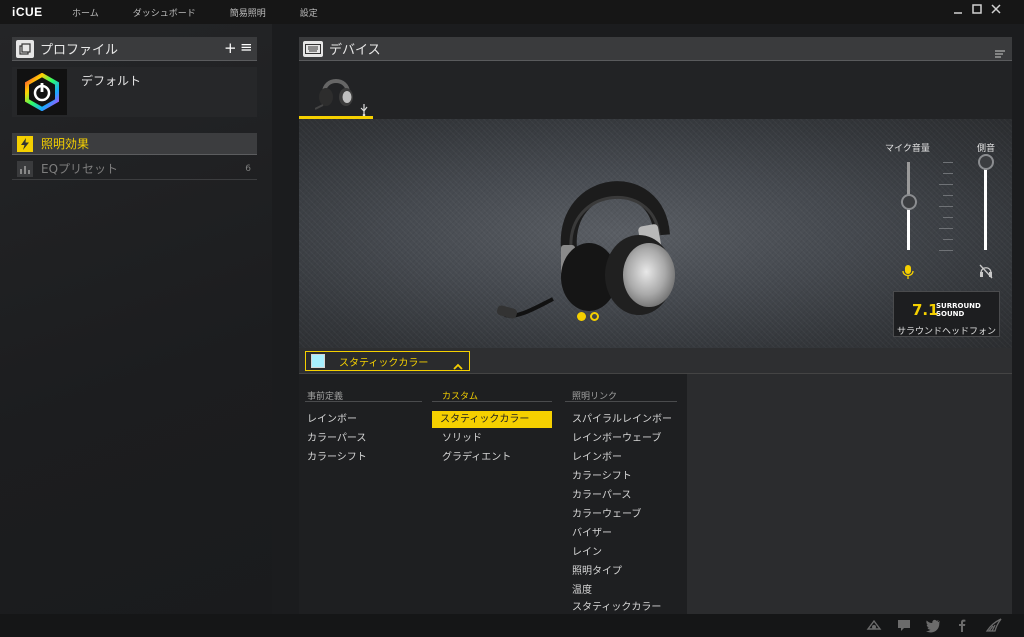 The image size is (1024, 637). Describe the element at coordinates (134, 169) in the screenshot. I see `sidebar-item-eq-presets: EQプリセット 6` at that location.